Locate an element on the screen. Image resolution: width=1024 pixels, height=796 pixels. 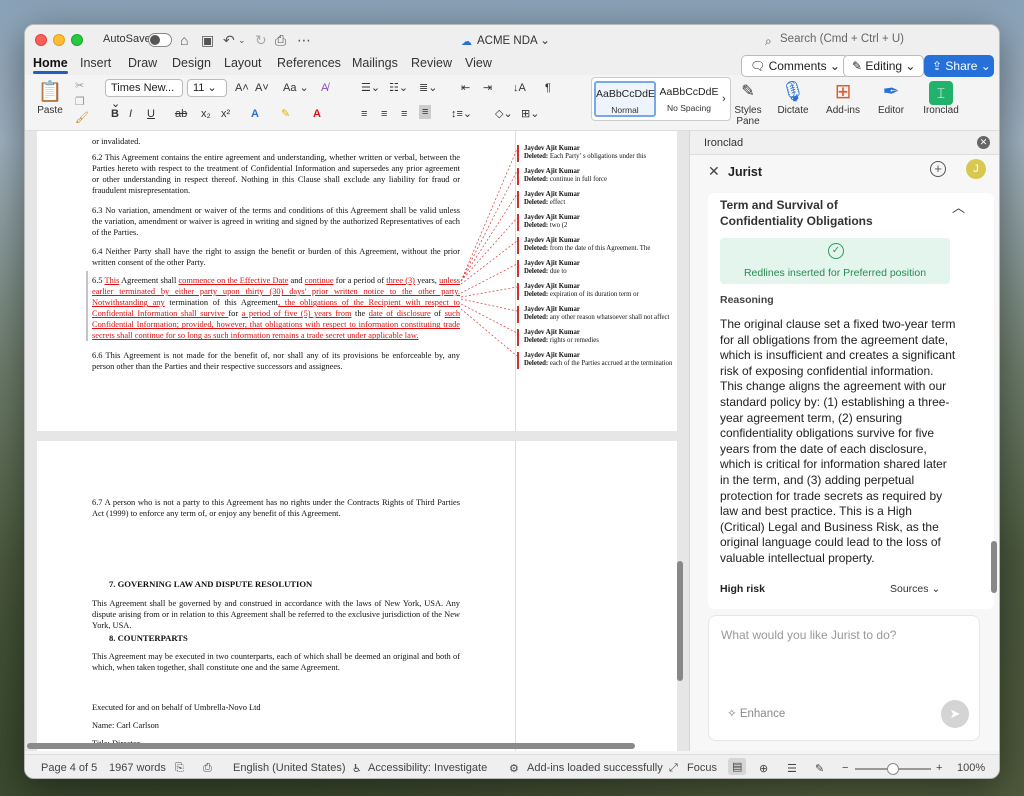
tab-insert: Insert is located at coordinates (95, 63).